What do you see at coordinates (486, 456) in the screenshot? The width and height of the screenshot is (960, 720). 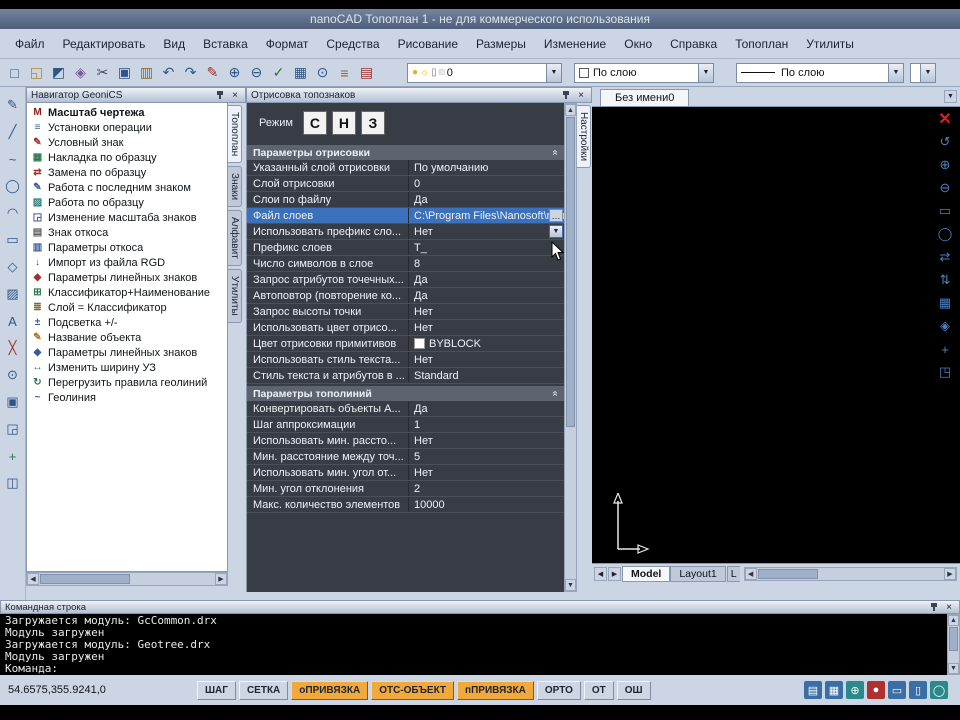 I see `property-value: 5` at bounding box center [486, 456].